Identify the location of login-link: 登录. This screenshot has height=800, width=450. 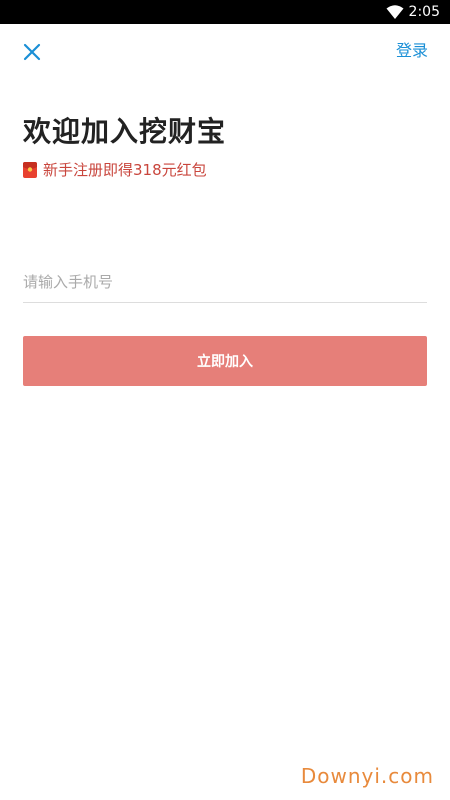
(412, 51).